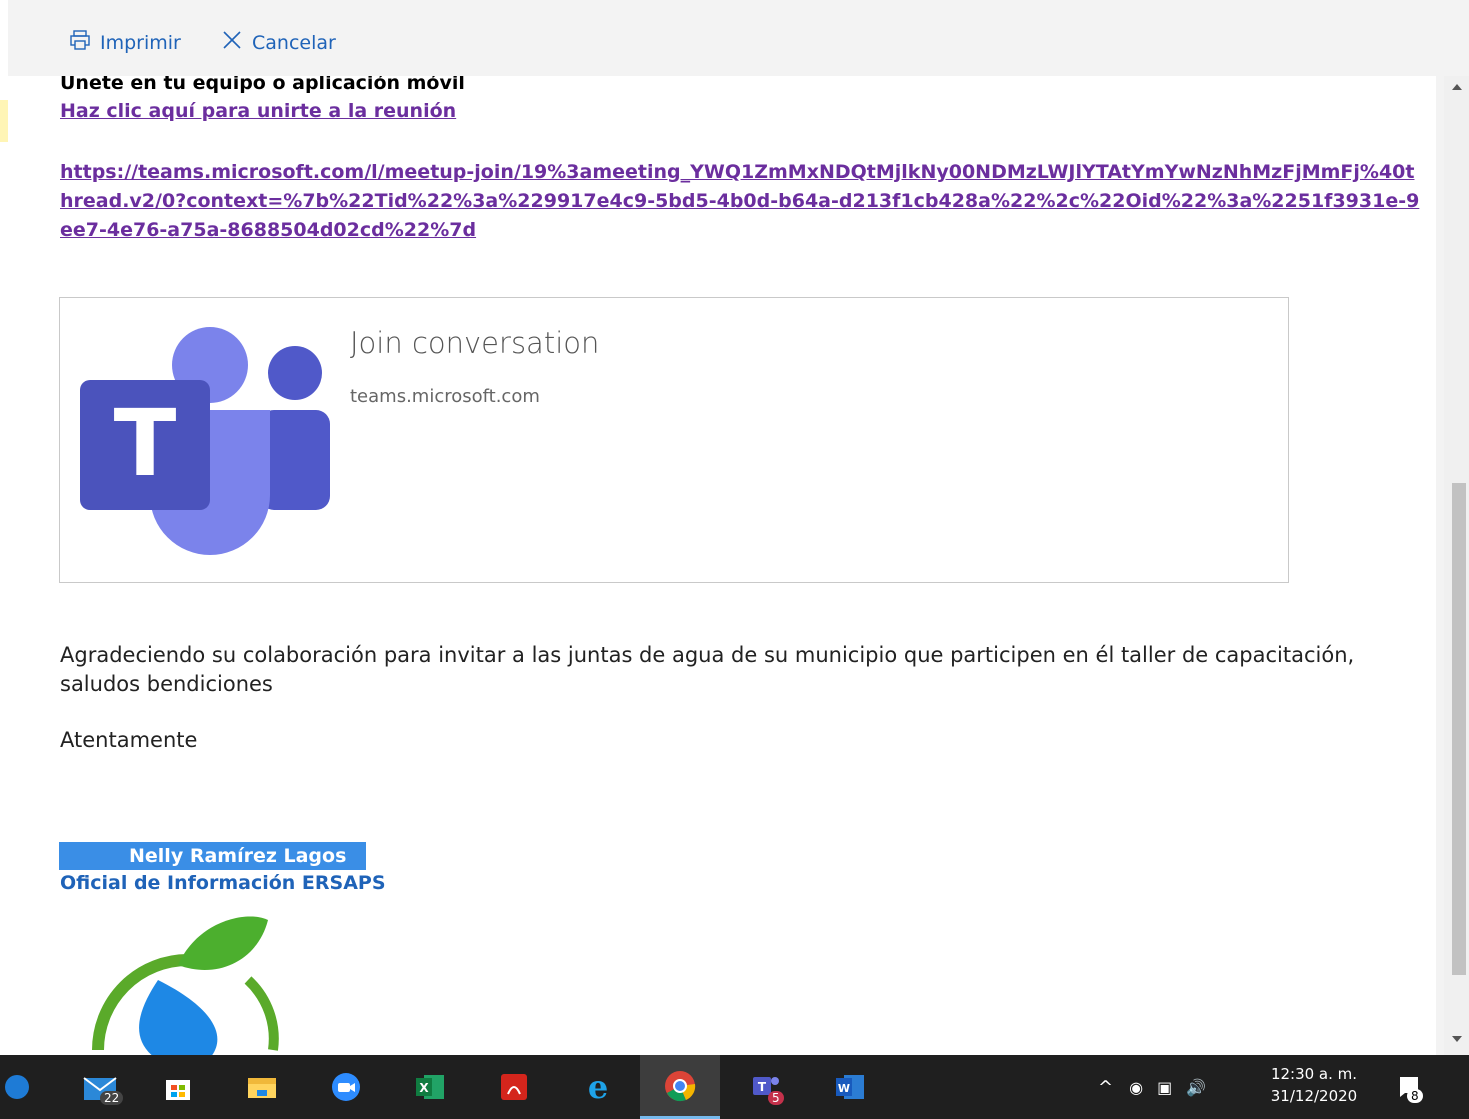 This screenshot has height=1119, width=1469. I want to click on printer-icon, so click(80, 42).